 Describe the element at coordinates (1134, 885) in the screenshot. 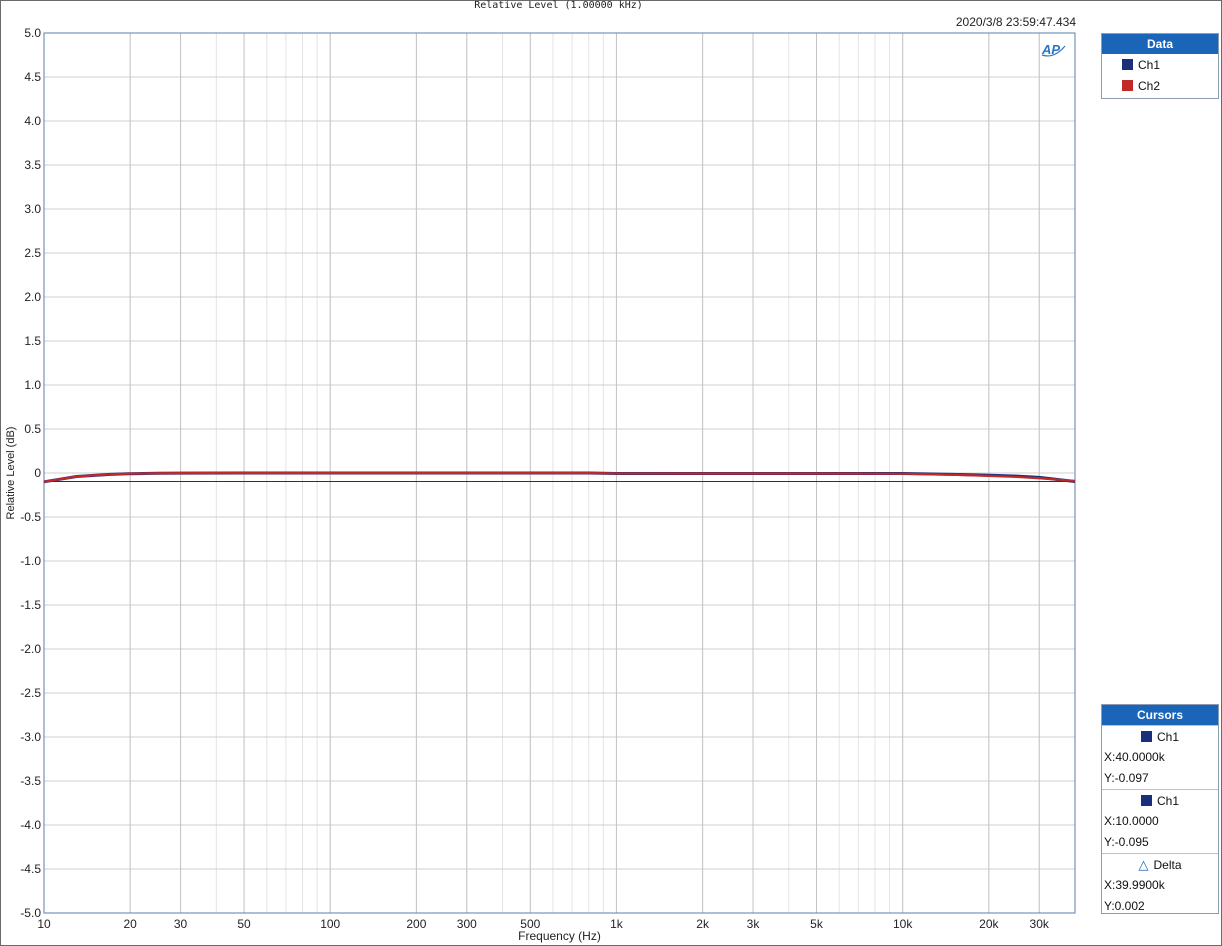

I see `delta-x: X:39.9900k` at that location.